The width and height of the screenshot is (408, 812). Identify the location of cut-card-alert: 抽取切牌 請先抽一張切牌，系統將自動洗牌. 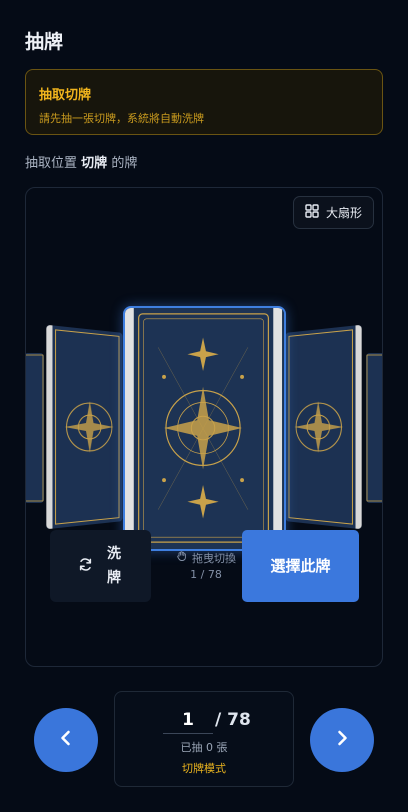
(204, 102).